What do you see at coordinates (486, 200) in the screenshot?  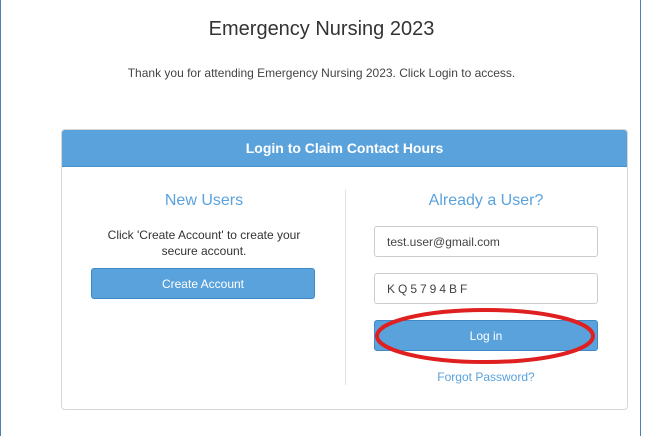 I see `existing-user-heading: Already a User?` at bounding box center [486, 200].